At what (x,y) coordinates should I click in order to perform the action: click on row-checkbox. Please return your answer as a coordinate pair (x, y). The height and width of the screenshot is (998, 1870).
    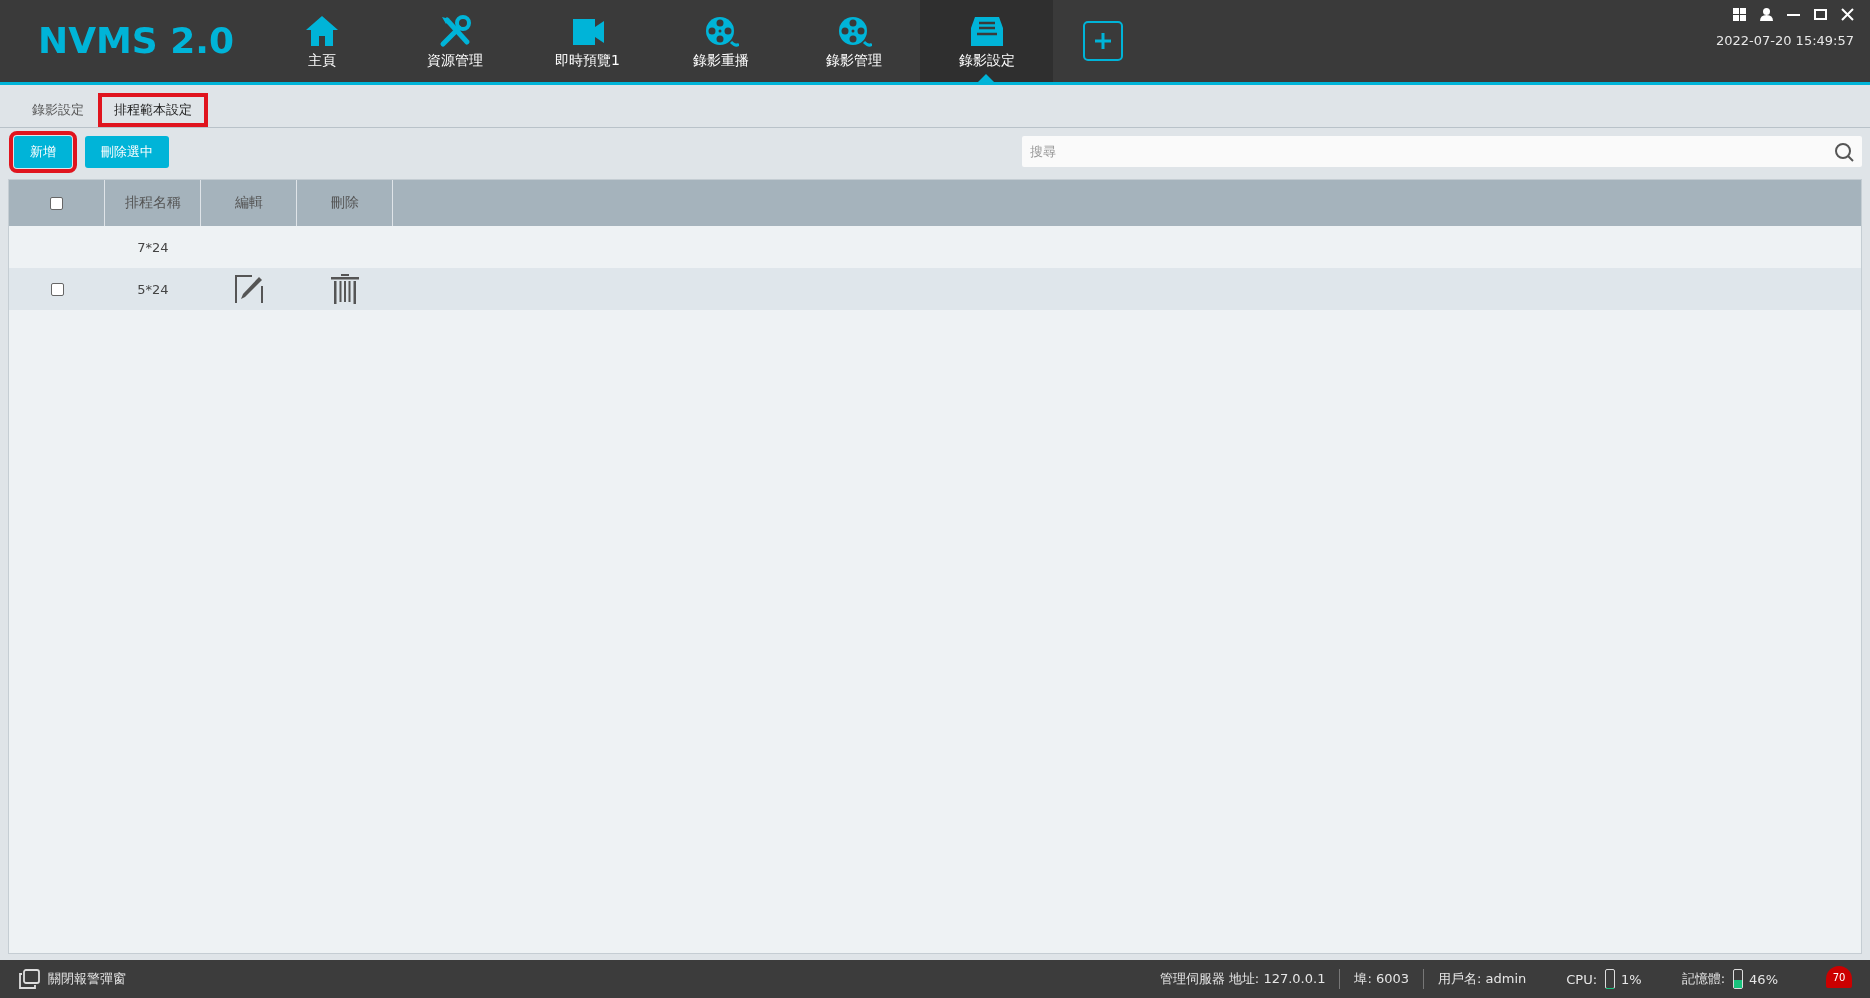
    Looking at the image, I should click on (57, 289).